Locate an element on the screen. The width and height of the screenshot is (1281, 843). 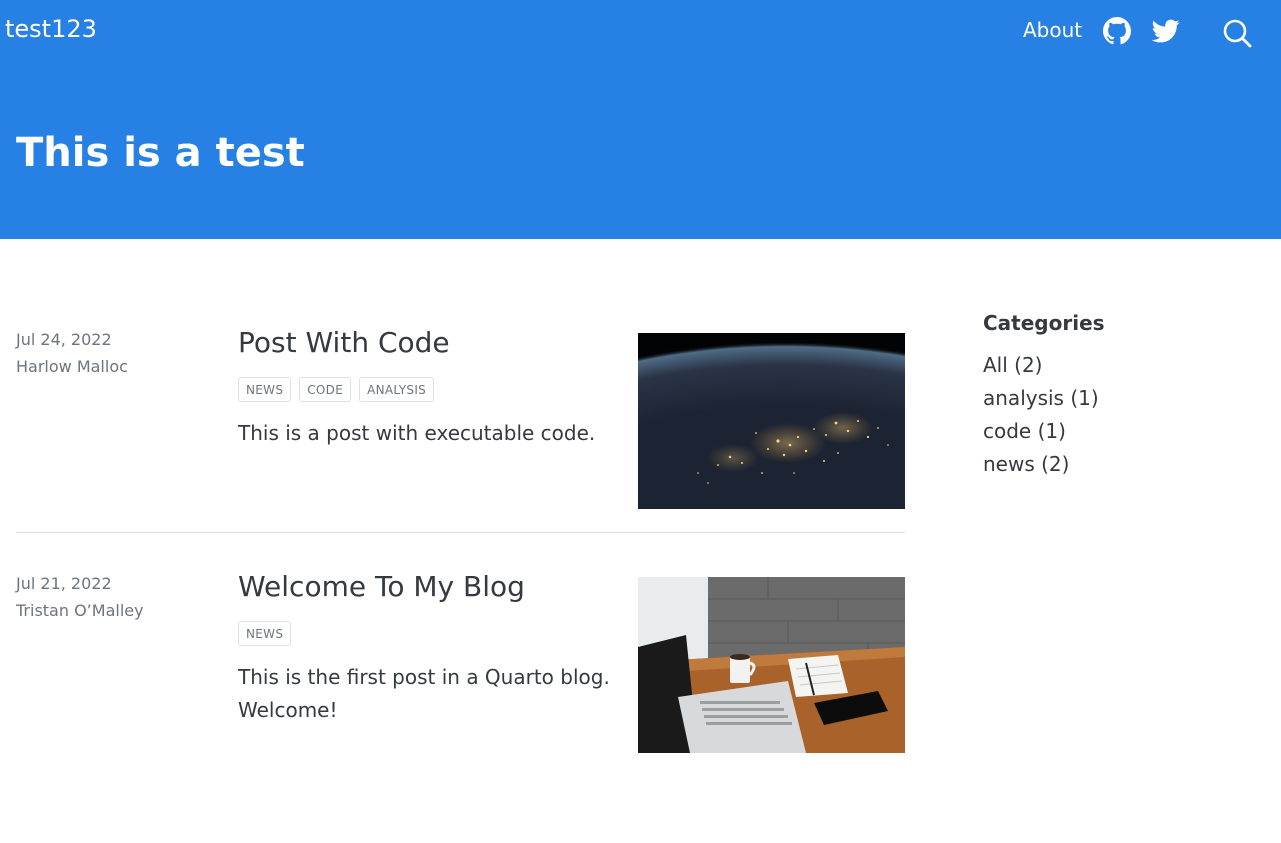
category-tag: code is located at coordinates (325, 389).